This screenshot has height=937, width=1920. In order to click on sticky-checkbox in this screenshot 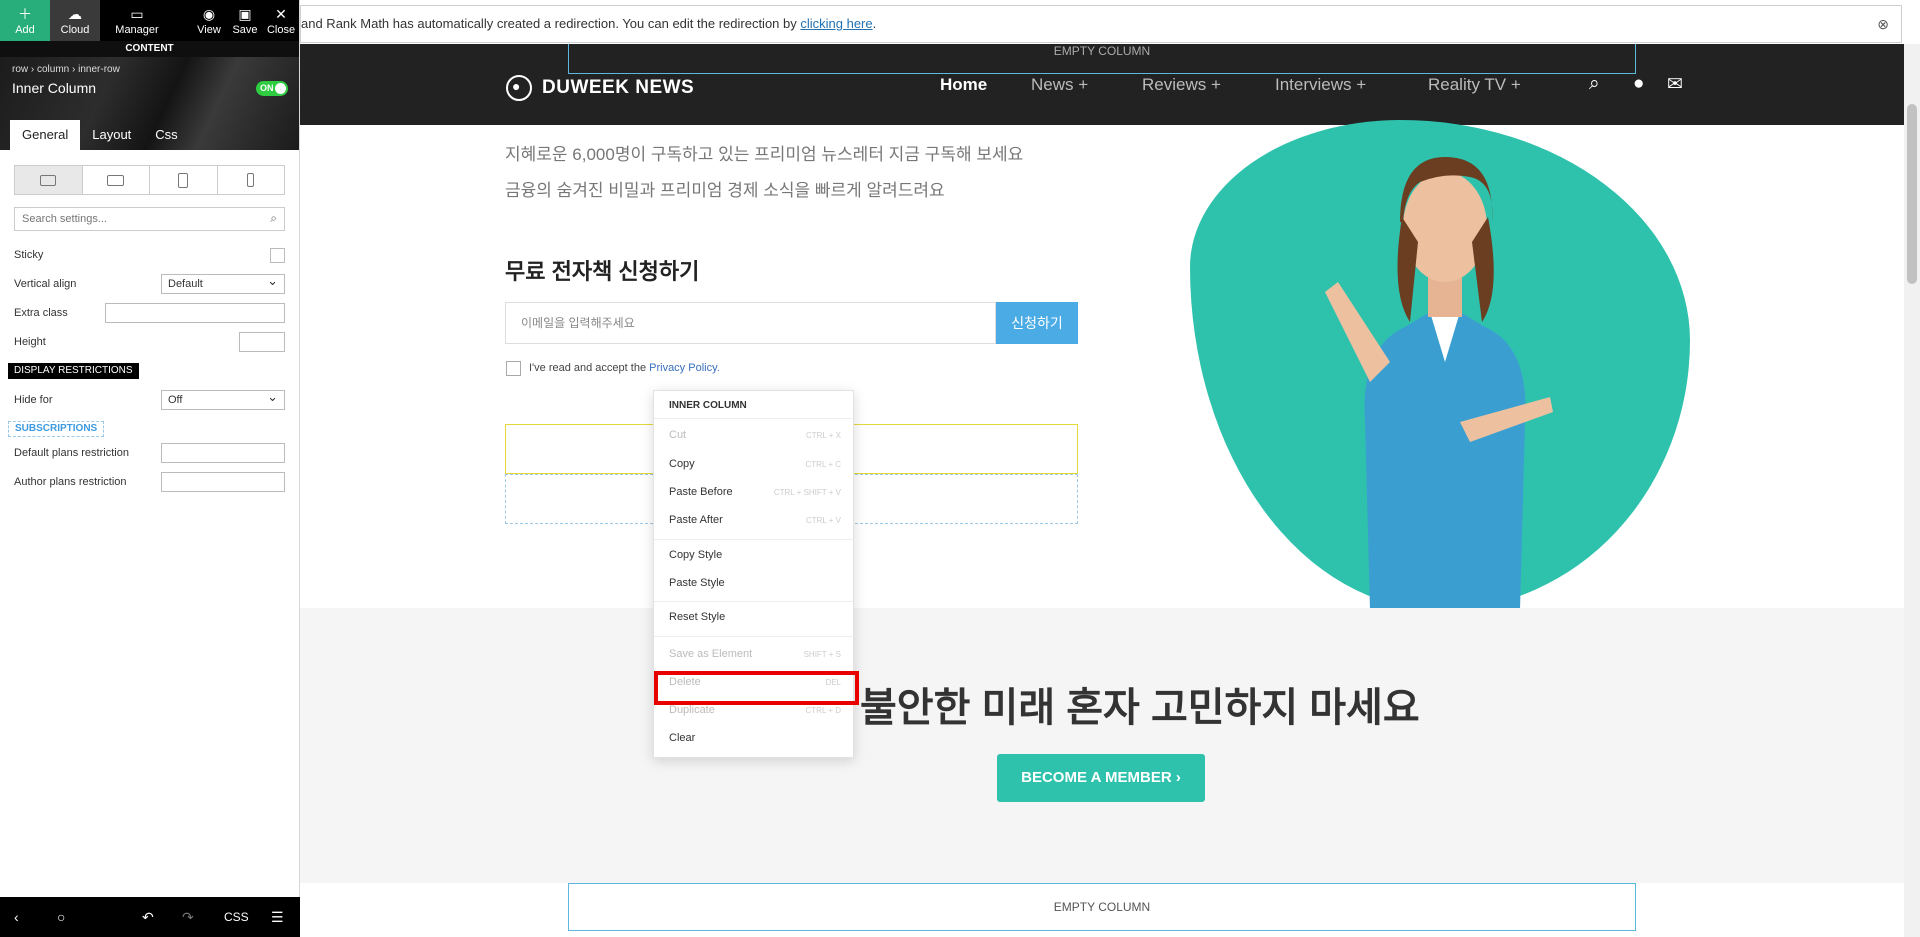, I will do `click(277, 255)`.